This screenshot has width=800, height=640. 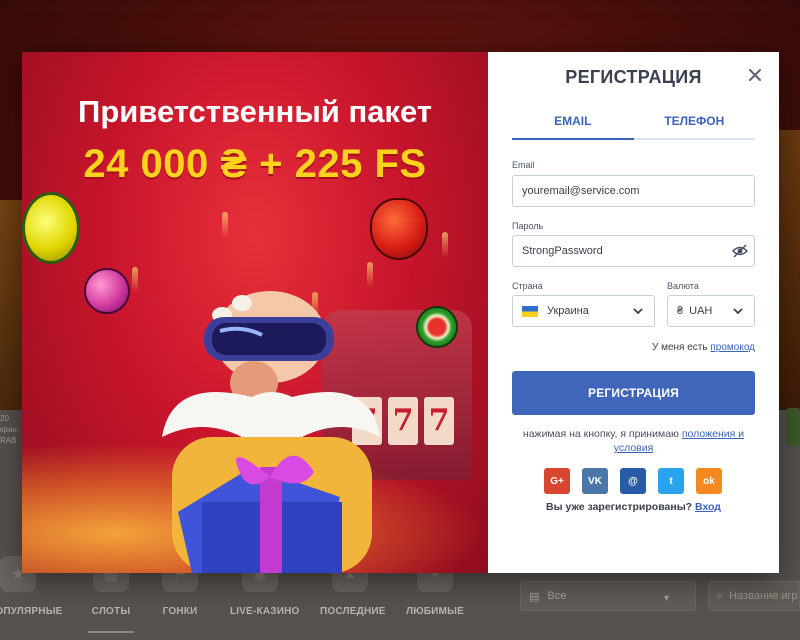 I want to click on login-row: Вы уже зарегистрированы? Вход, so click(x=633, y=507).